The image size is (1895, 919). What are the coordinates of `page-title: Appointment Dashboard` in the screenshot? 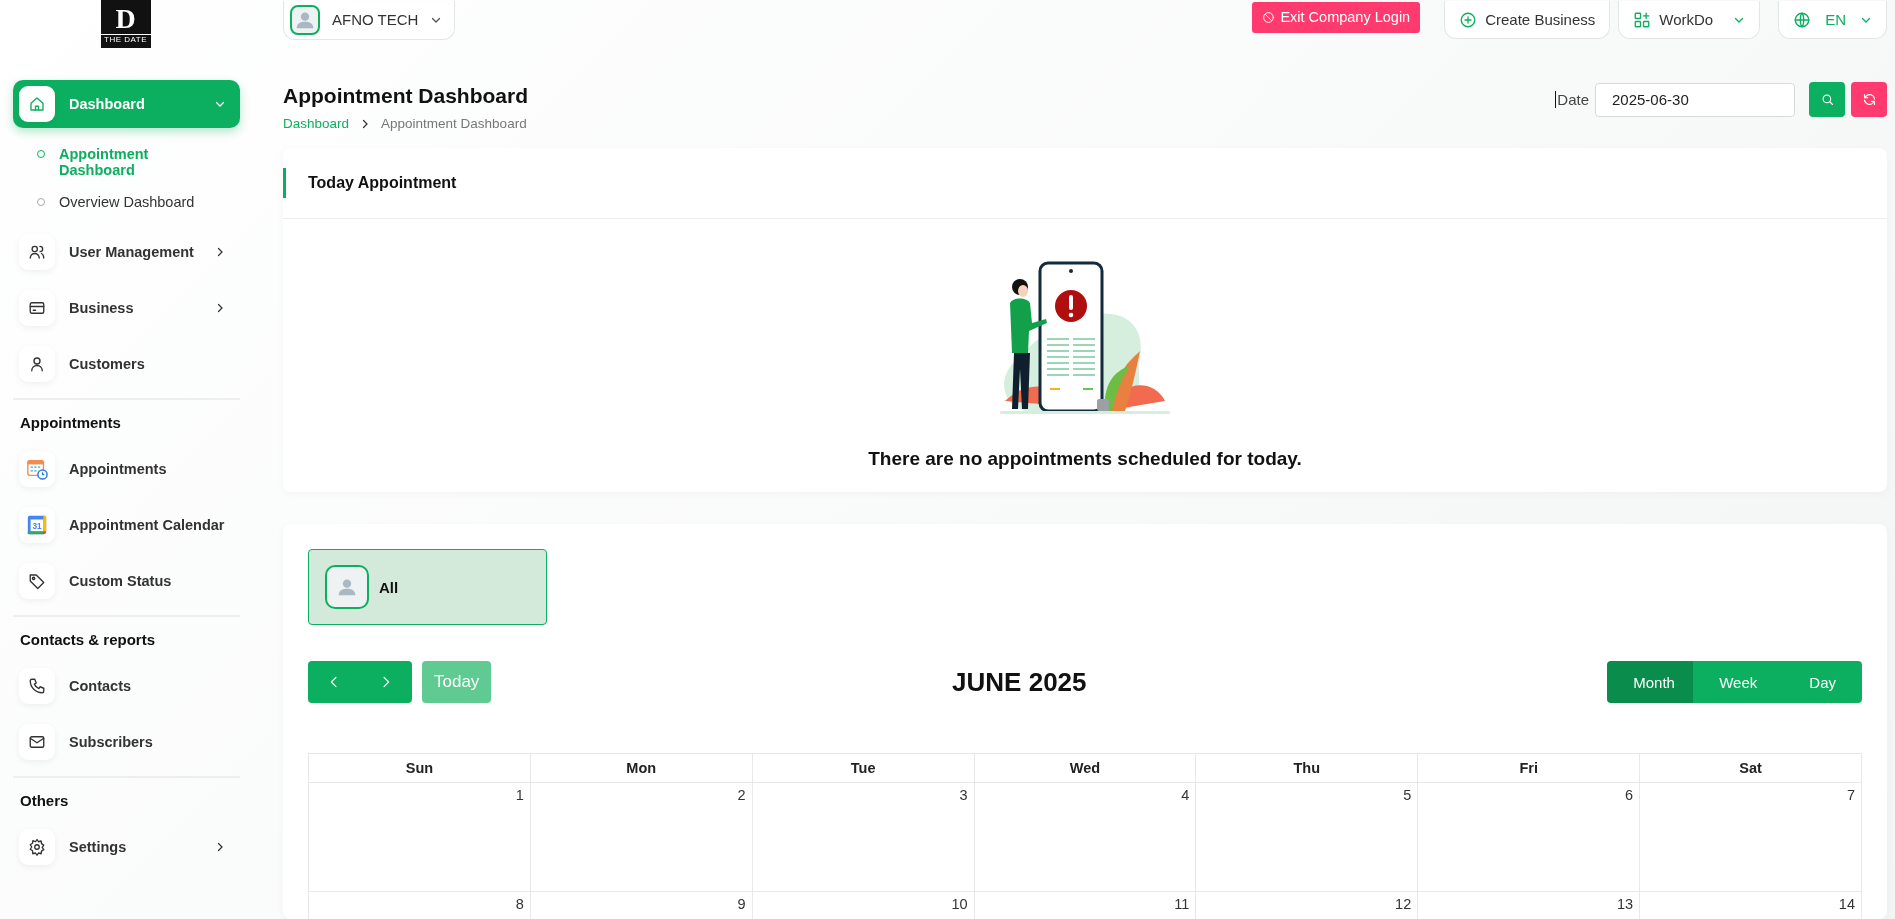 It's located at (405, 96).